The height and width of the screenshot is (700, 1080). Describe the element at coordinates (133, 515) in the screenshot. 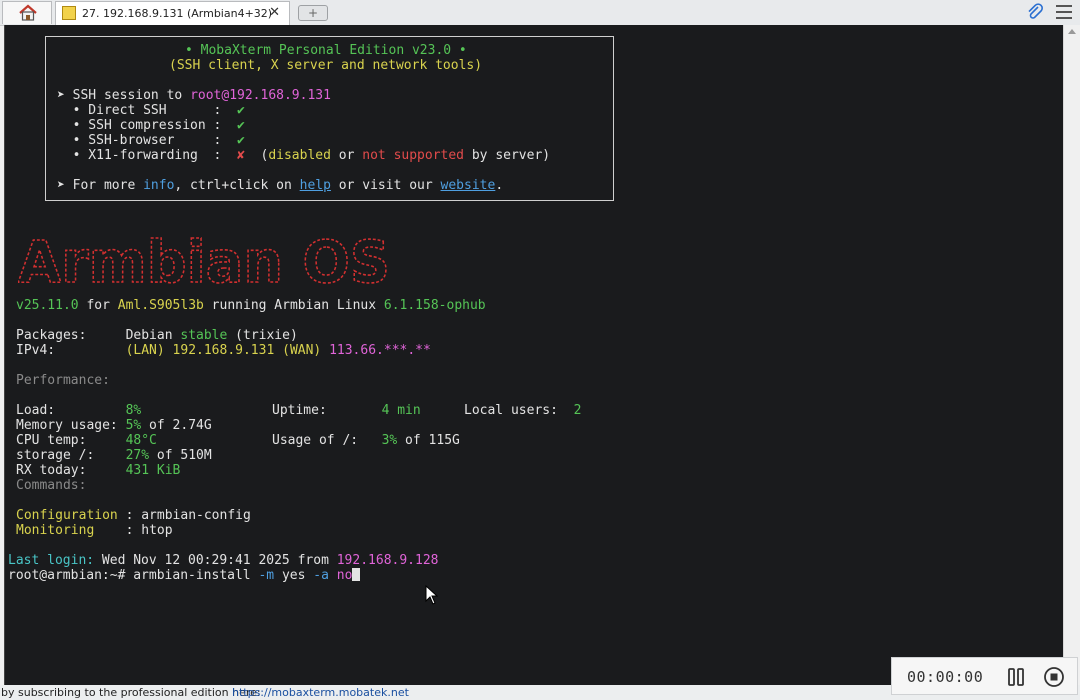

I see `configuration-line: Configuration : armbian-config` at that location.